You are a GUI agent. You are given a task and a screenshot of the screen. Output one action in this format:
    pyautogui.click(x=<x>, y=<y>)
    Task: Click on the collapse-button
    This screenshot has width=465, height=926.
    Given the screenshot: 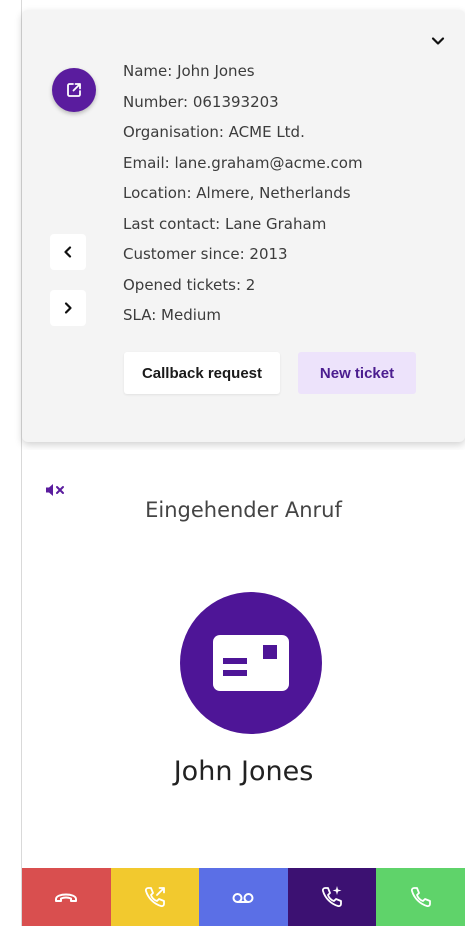 What is the action you would take?
    pyautogui.click(x=438, y=41)
    